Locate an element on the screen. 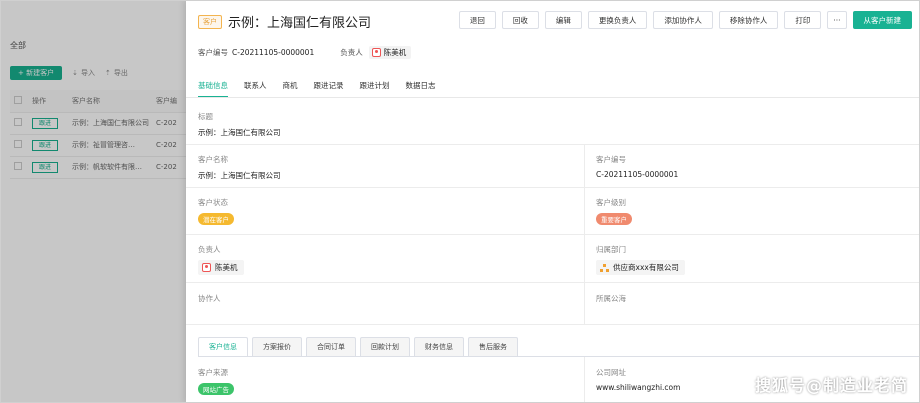  source-badge: 网站广告 is located at coordinates (216, 389).